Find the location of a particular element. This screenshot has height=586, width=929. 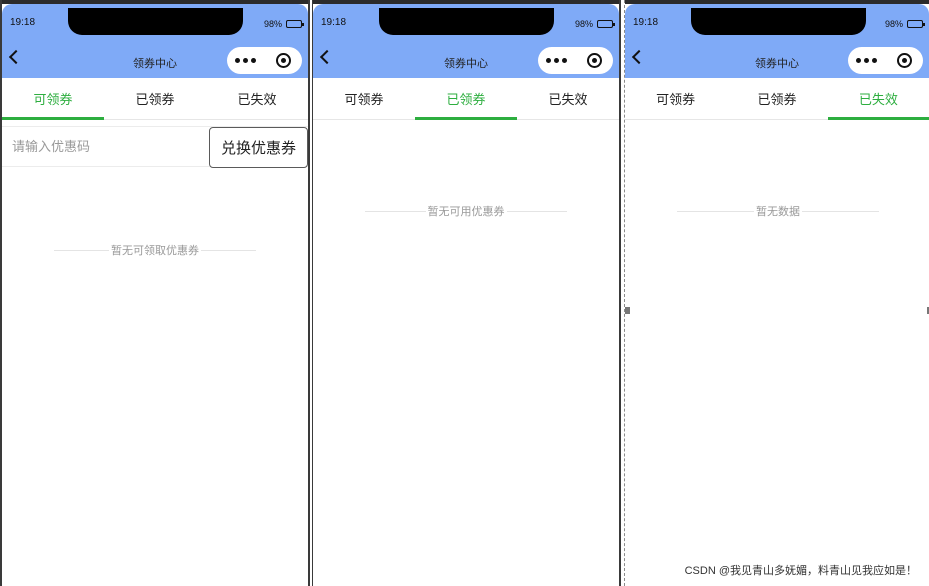

redeem-row: 兑换优惠券 is located at coordinates (155, 147).